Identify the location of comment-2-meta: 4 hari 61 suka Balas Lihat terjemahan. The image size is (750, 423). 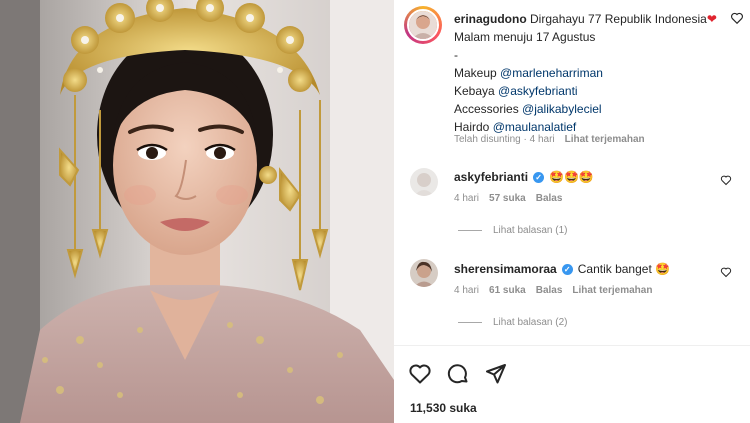
(553, 290).